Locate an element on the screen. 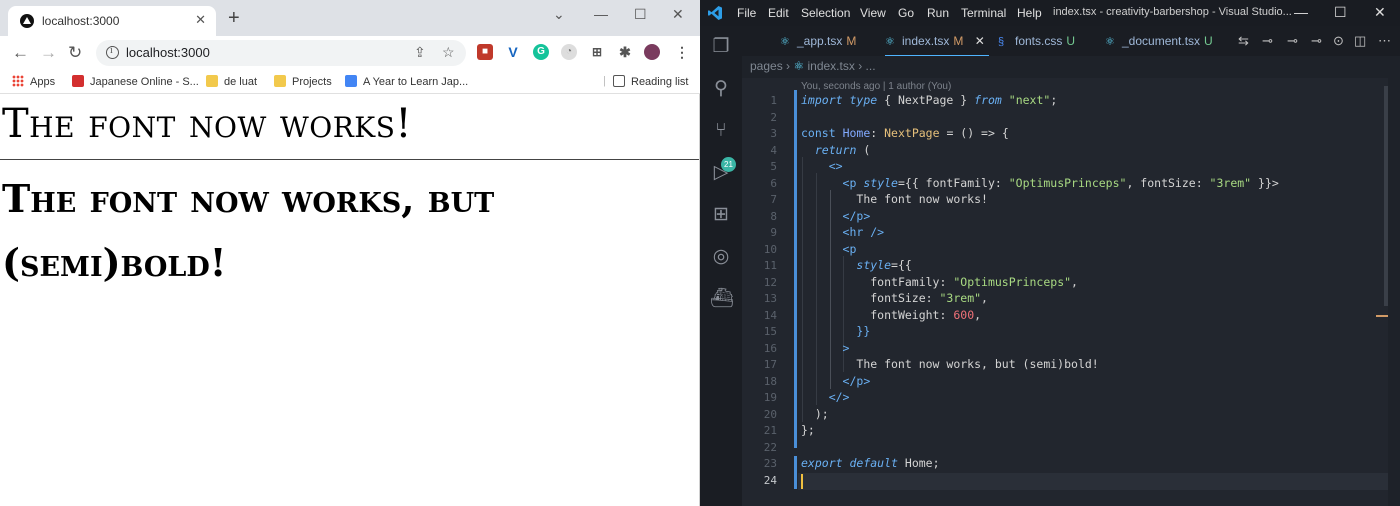  open-preview-icon: ⊙ is located at coordinates (1338, 41).